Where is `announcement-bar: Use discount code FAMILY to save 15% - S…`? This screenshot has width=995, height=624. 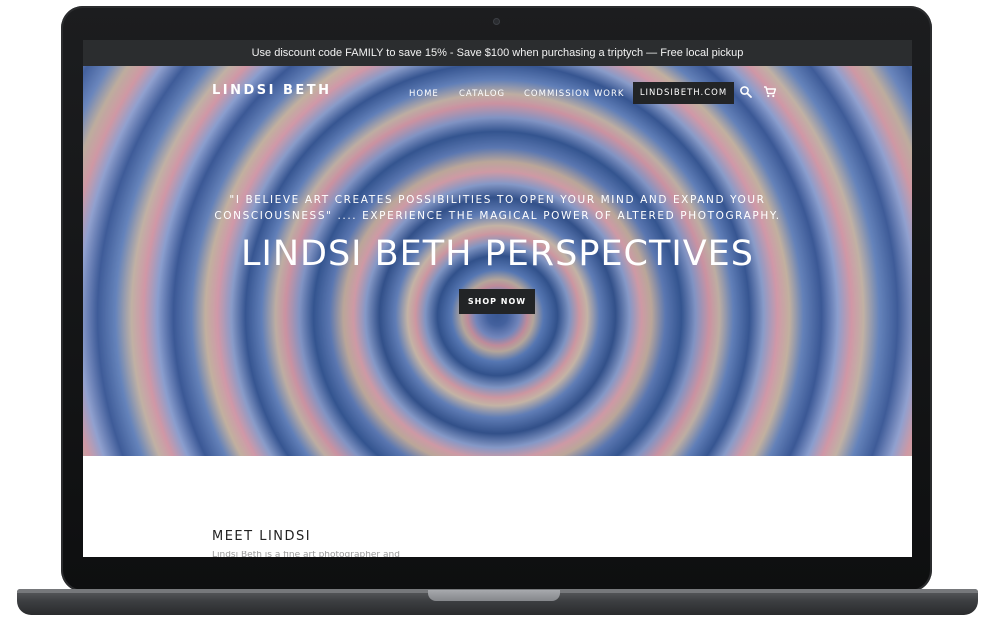 announcement-bar: Use discount code FAMILY to save 15% - S… is located at coordinates (497, 53).